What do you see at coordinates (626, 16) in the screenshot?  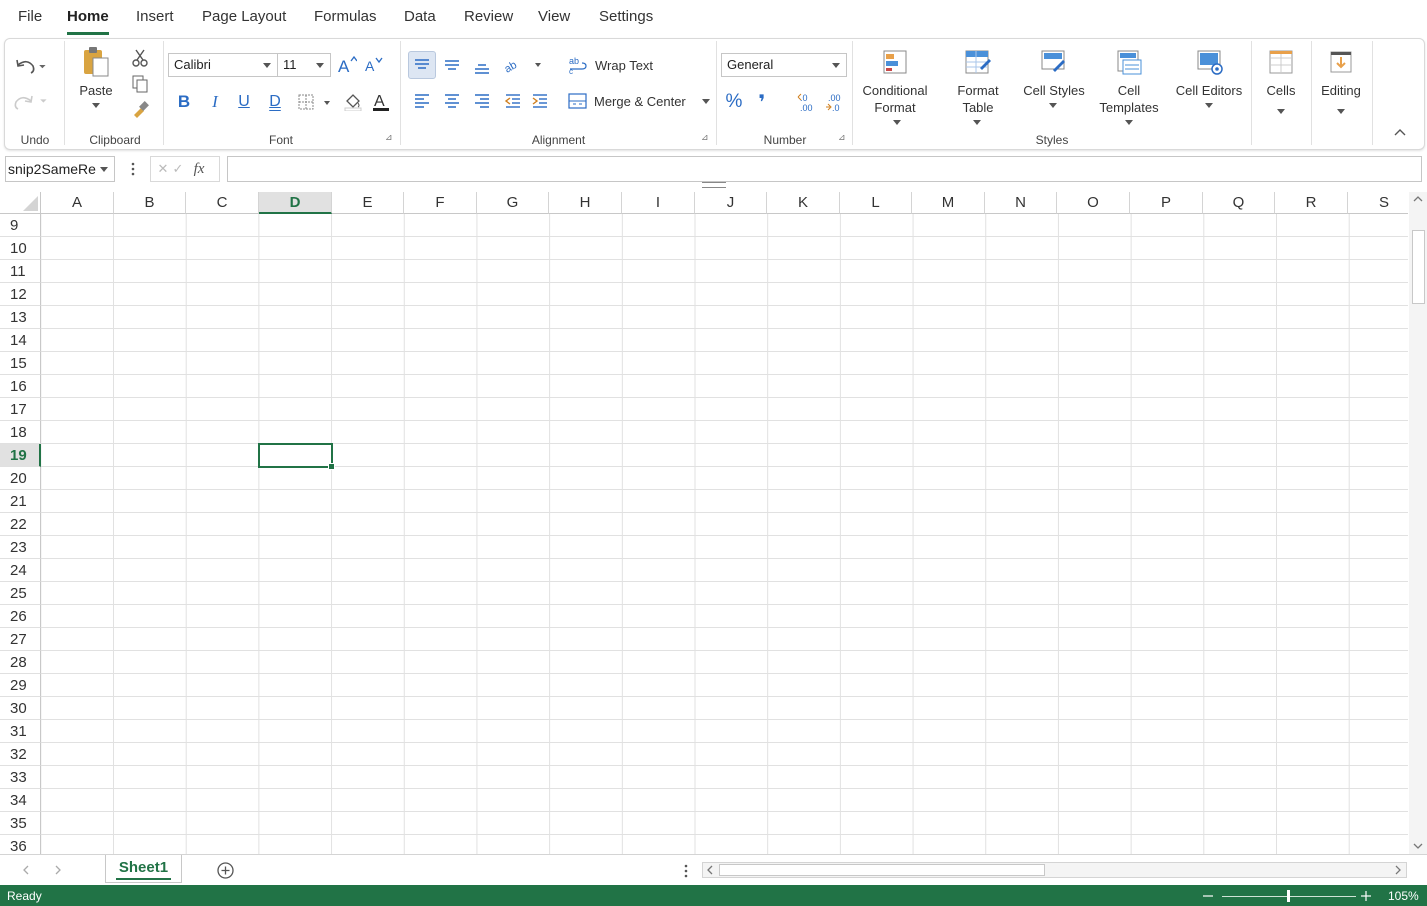 I see `menu-tab-settings: Settings` at bounding box center [626, 16].